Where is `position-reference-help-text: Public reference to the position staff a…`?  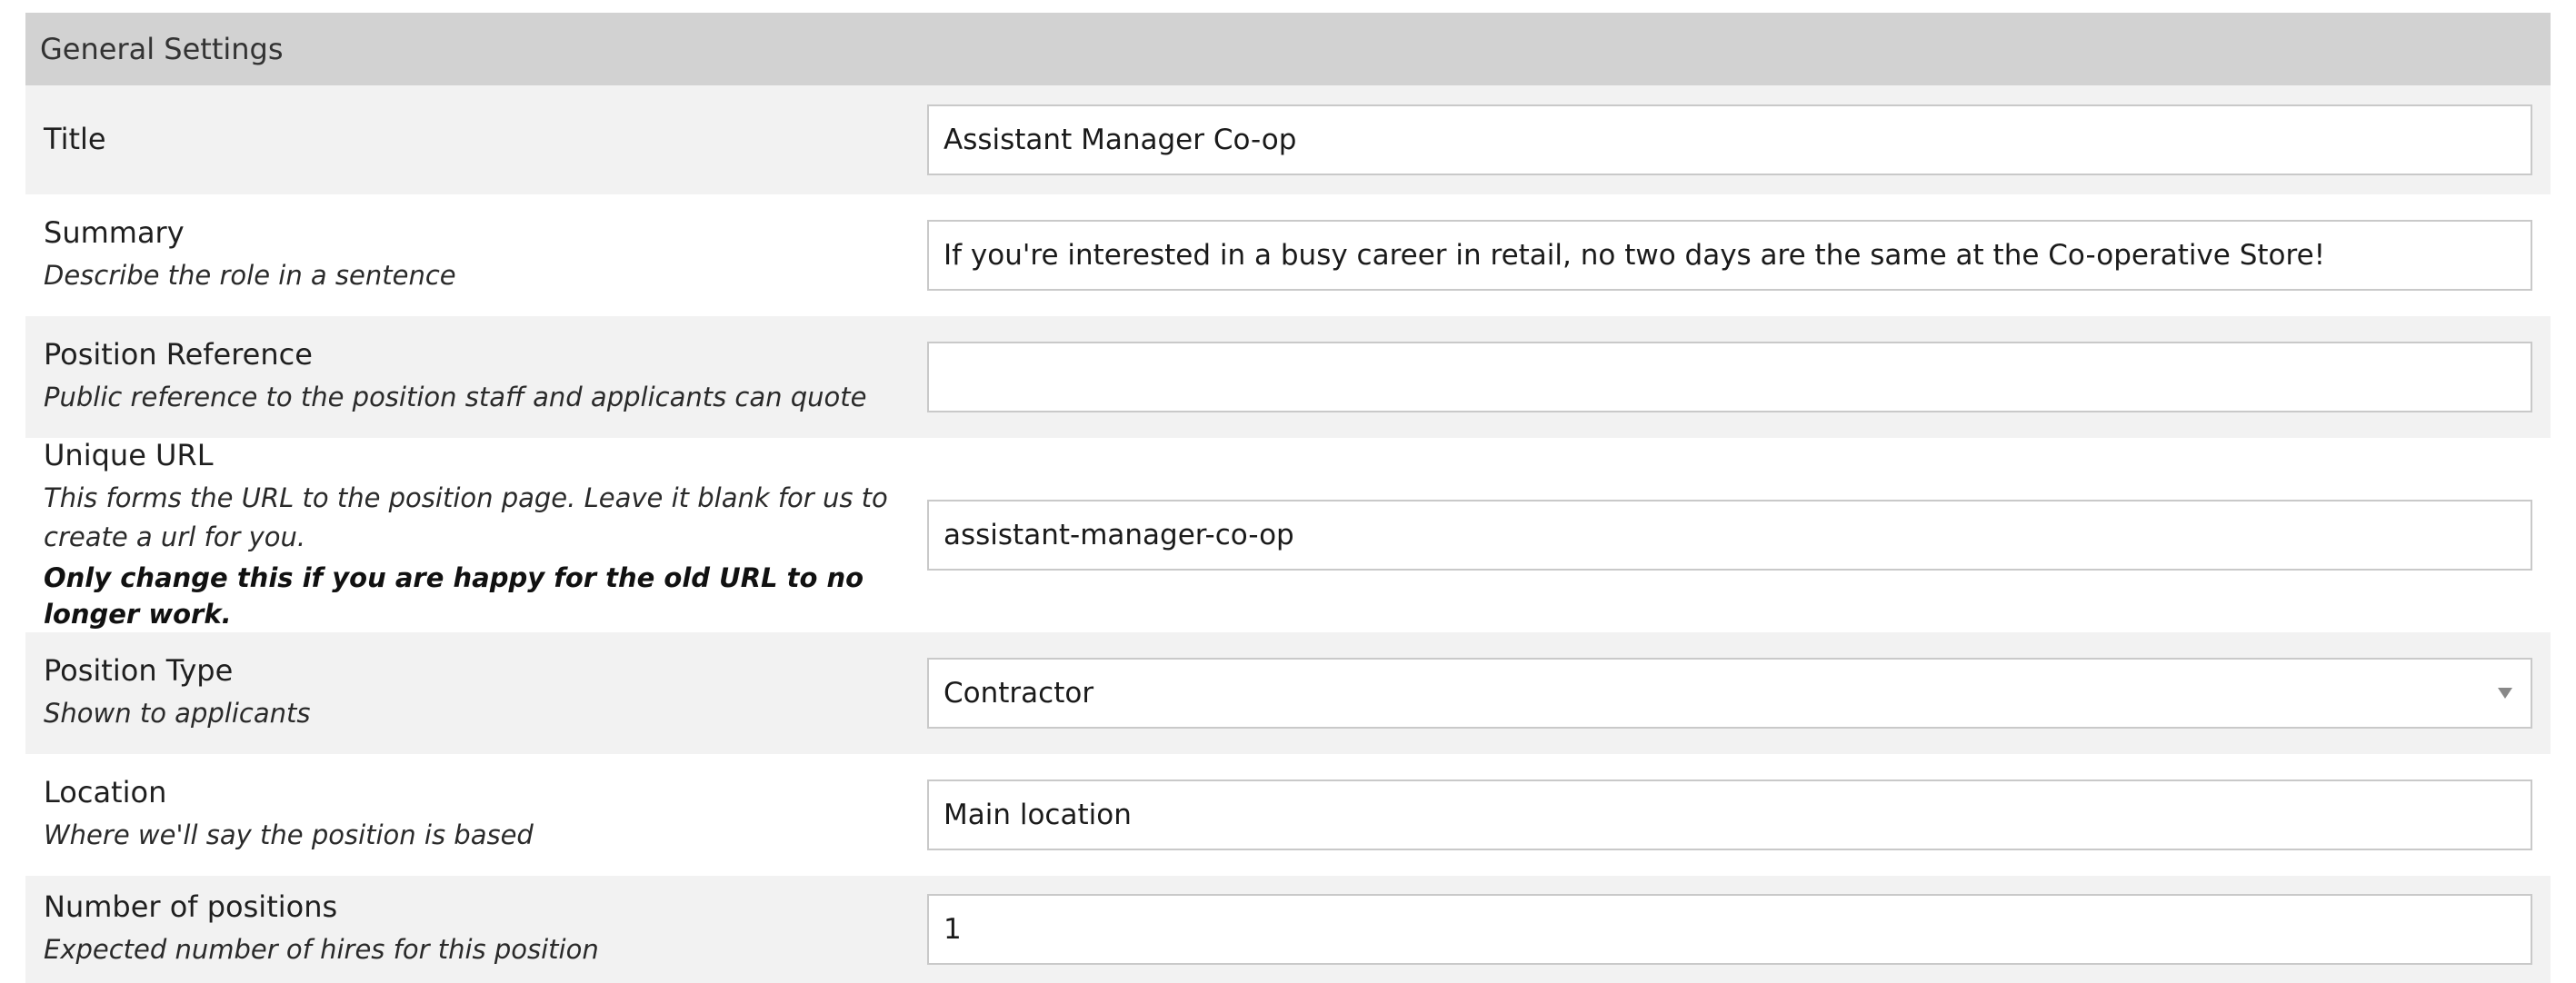
position-reference-help-text: Public reference to the position staff a… is located at coordinates (455, 397).